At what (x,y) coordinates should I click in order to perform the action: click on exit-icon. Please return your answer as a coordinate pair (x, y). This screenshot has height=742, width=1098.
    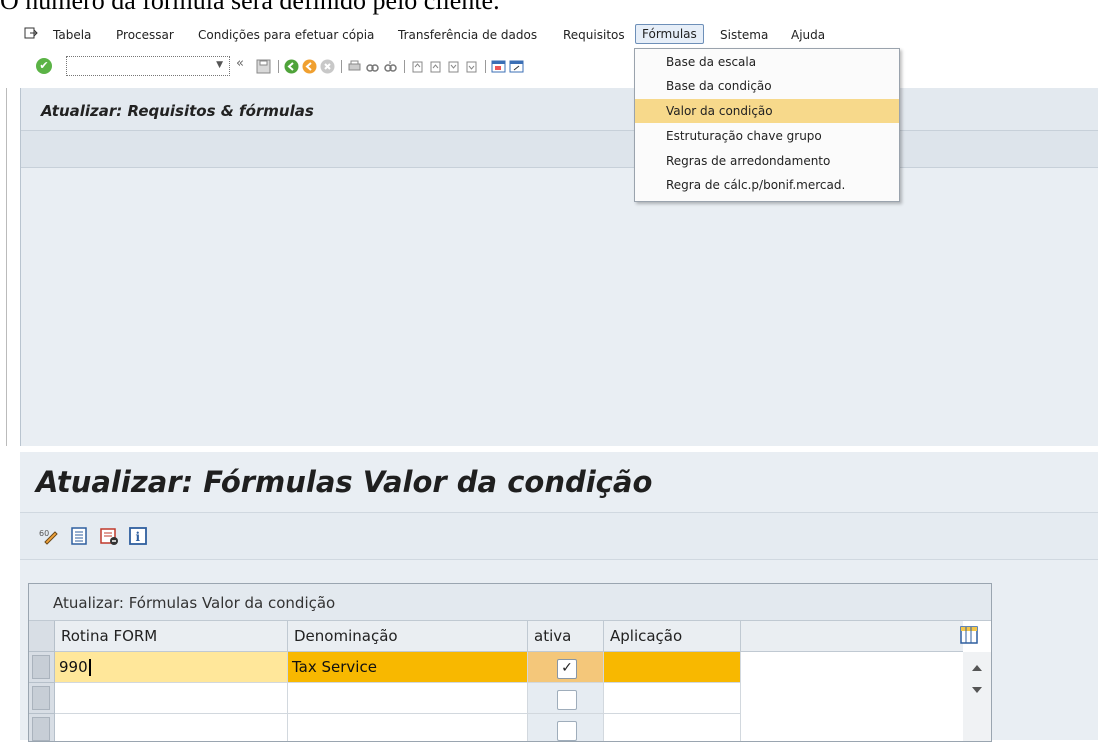
    Looking at the image, I should click on (31, 33).